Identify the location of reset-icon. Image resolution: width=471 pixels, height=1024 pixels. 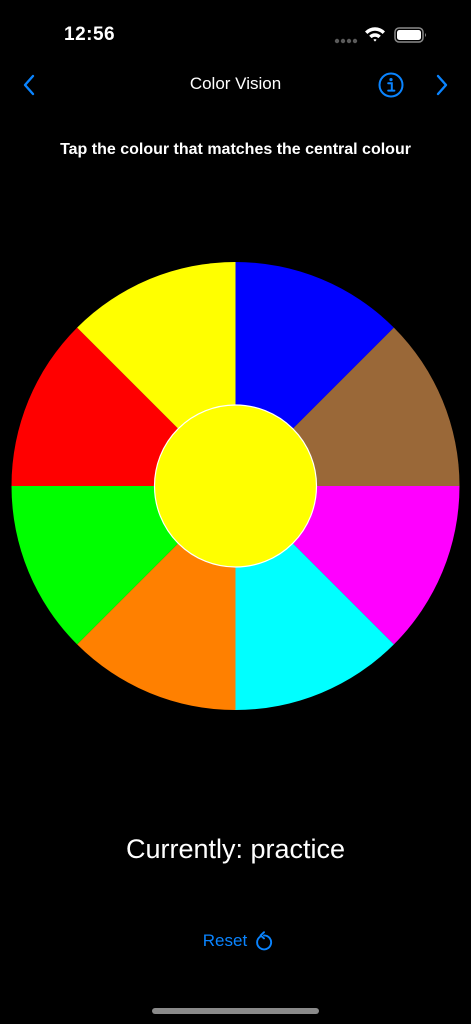
(264, 941).